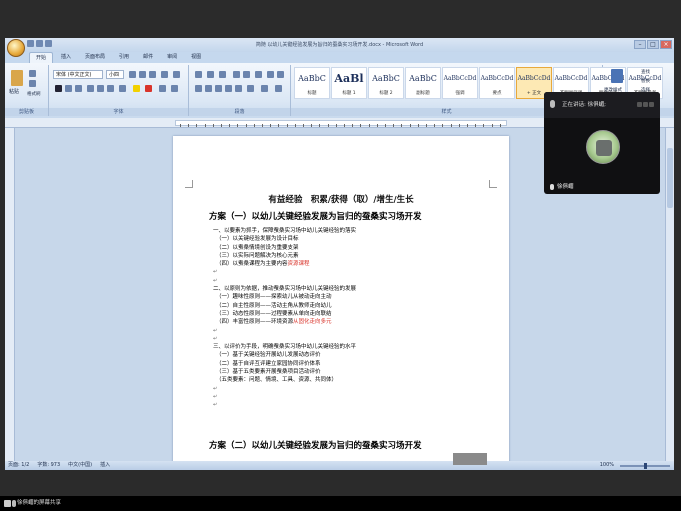 The width and height of the screenshot is (681, 511). Describe the element at coordinates (264, 88) in the screenshot. I see `shading-icon` at that location.